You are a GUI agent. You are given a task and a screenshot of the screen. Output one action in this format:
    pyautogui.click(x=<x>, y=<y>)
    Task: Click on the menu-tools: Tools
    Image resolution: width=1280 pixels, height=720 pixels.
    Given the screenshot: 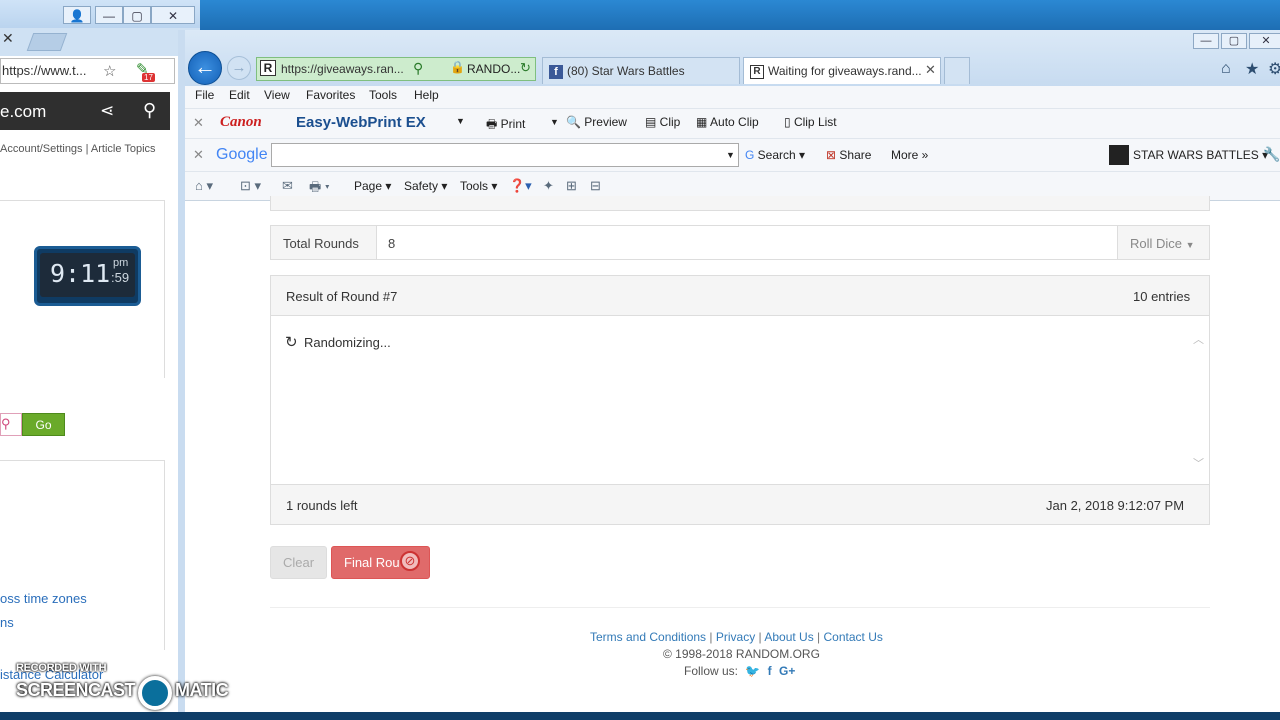 What is the action you would take?
    pyautogui.click(x=383, y=95)
    